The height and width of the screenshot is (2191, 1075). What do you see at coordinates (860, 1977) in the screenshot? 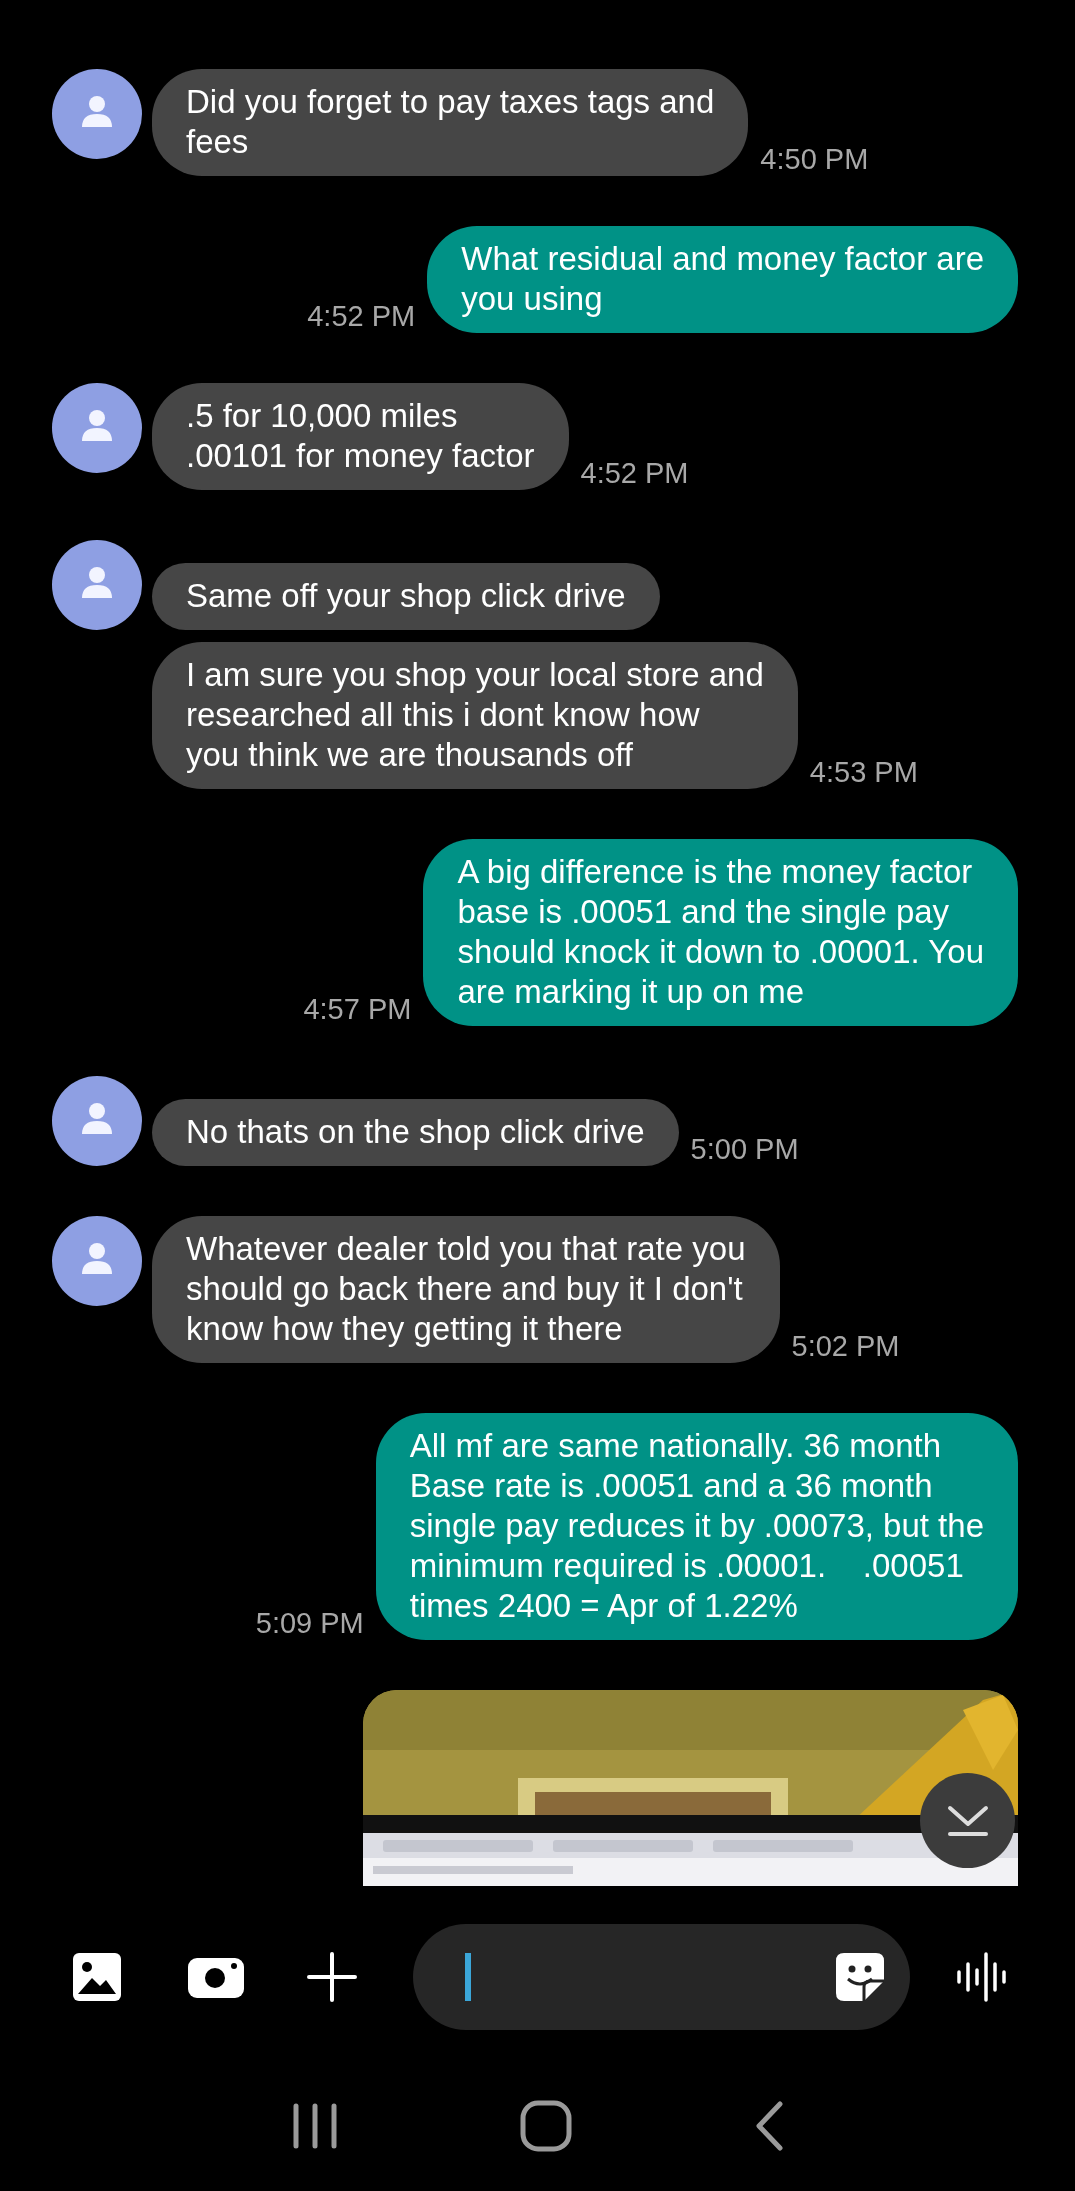
I see `sticker-icon` at bounding box center [860, 1977].